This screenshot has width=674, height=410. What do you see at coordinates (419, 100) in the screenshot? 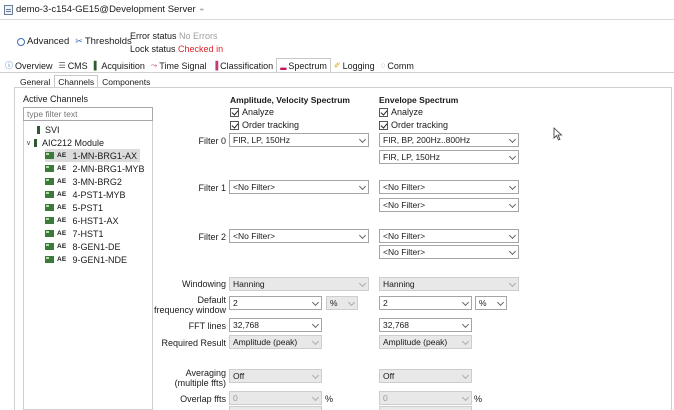
I see `envelope-spectrum-heading: Envelope Spectrum` at bounding box center [419, 100].